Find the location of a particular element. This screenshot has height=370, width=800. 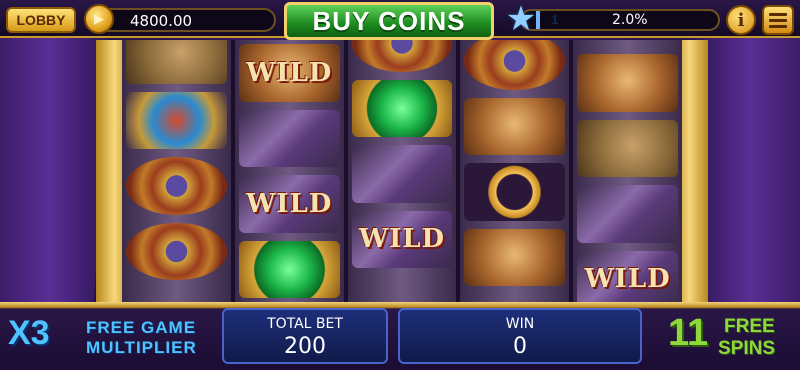

level-progress-label: 2.0% is located at coordinates (630, 20).